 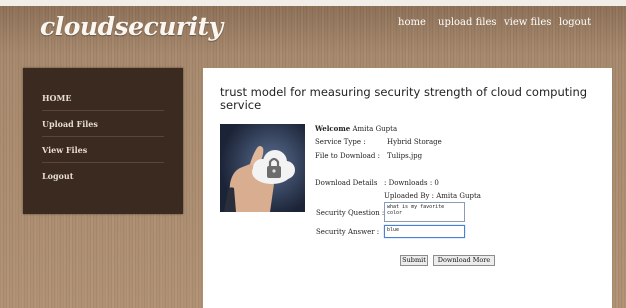 What do you see at coordinates (103, 175) in the screenshot?
I see `sidebar-item-logout: Logout` at bounding box center [103, 175].